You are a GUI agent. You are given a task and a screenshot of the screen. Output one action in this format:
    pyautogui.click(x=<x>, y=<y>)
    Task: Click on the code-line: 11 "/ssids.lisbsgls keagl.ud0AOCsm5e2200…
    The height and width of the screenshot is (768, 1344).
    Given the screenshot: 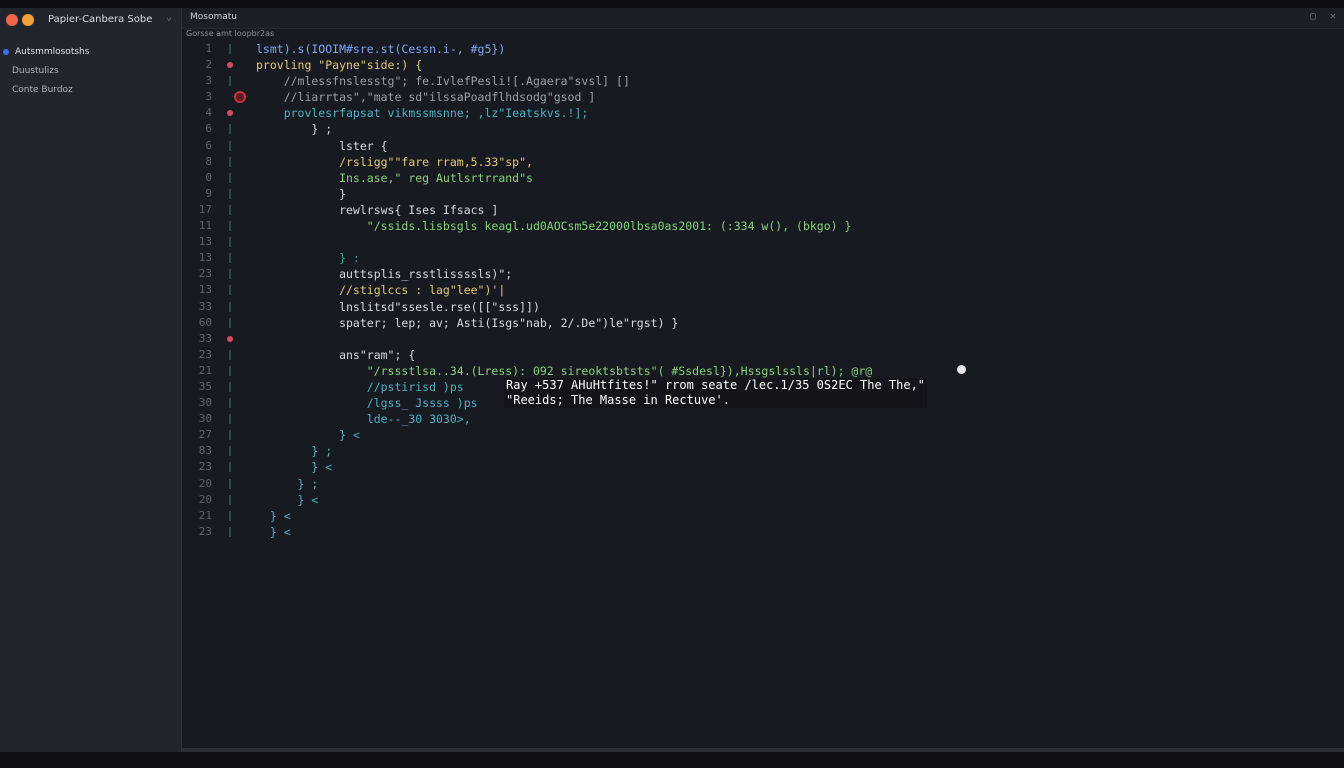 What is the action you would take?
    pyautogui.click(x=763, y=226)
    